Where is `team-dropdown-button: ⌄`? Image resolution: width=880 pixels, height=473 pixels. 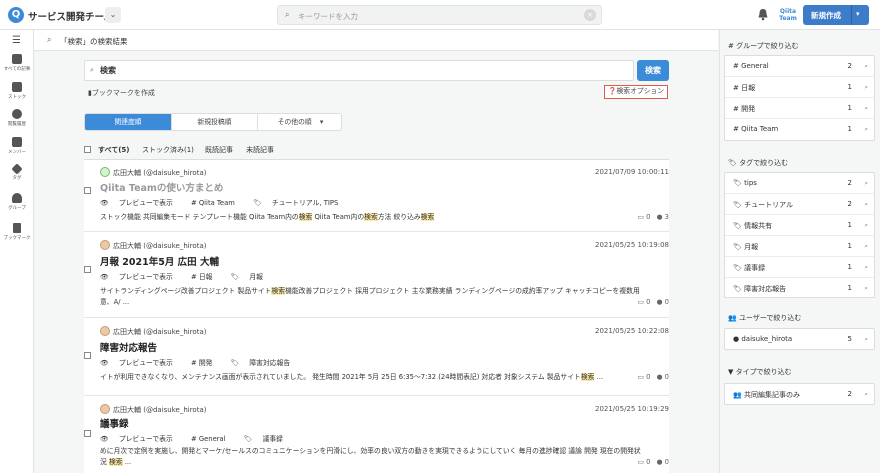
team-dropdown-button: ⌄ is located at coordinates (113, 15).